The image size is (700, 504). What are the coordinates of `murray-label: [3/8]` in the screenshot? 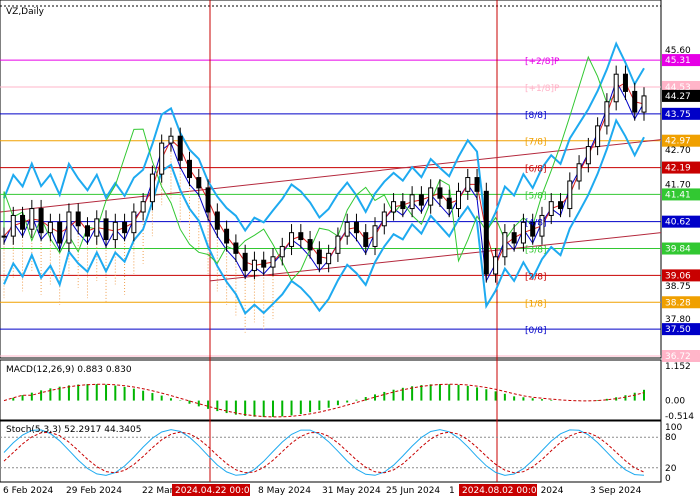 It's located at (536, 251).